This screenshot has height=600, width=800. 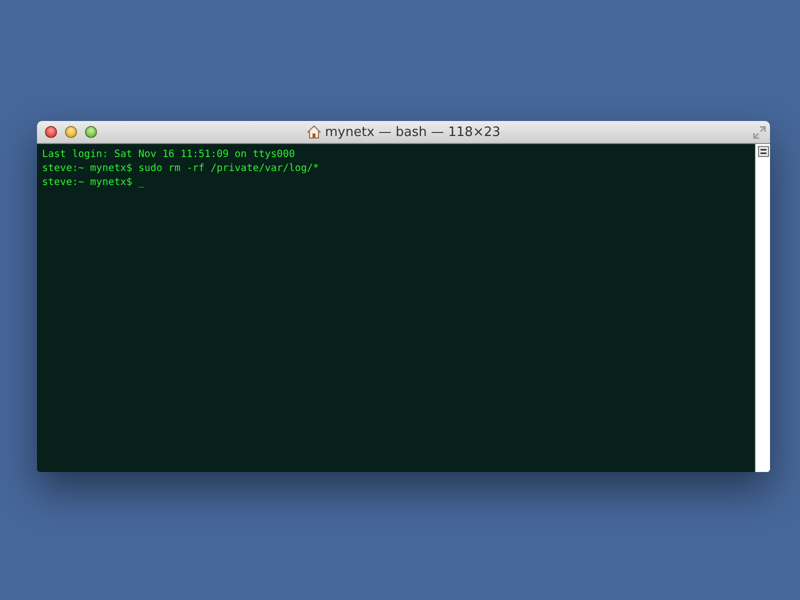 What do you see at coordinates (94, 183) in the screenshot?
I see `terminal-line: steve:~ mynetx$ _` at bounding box center [94, 183].